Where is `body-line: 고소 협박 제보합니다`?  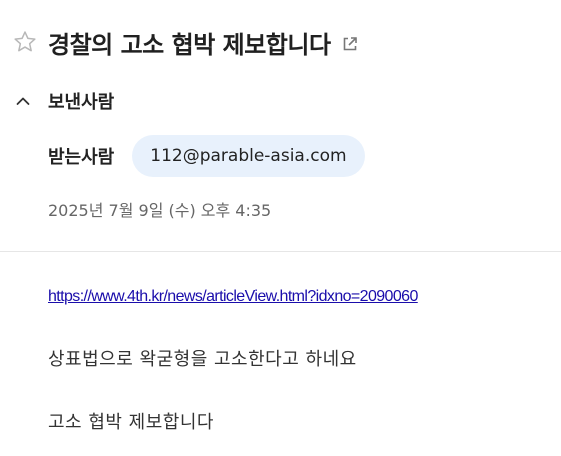 body-line: 고소 협박 제보합니다 is located at coordinates (131, 422).